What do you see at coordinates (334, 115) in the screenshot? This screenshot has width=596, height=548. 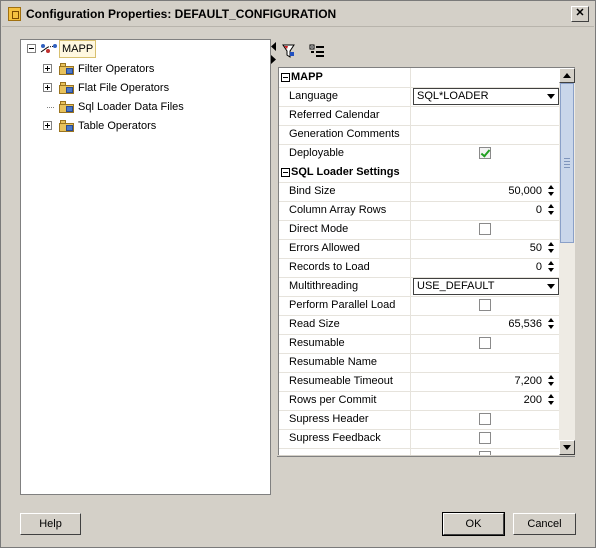 I see `property-name: Referred Calendar` at bounding box center [334, 115].